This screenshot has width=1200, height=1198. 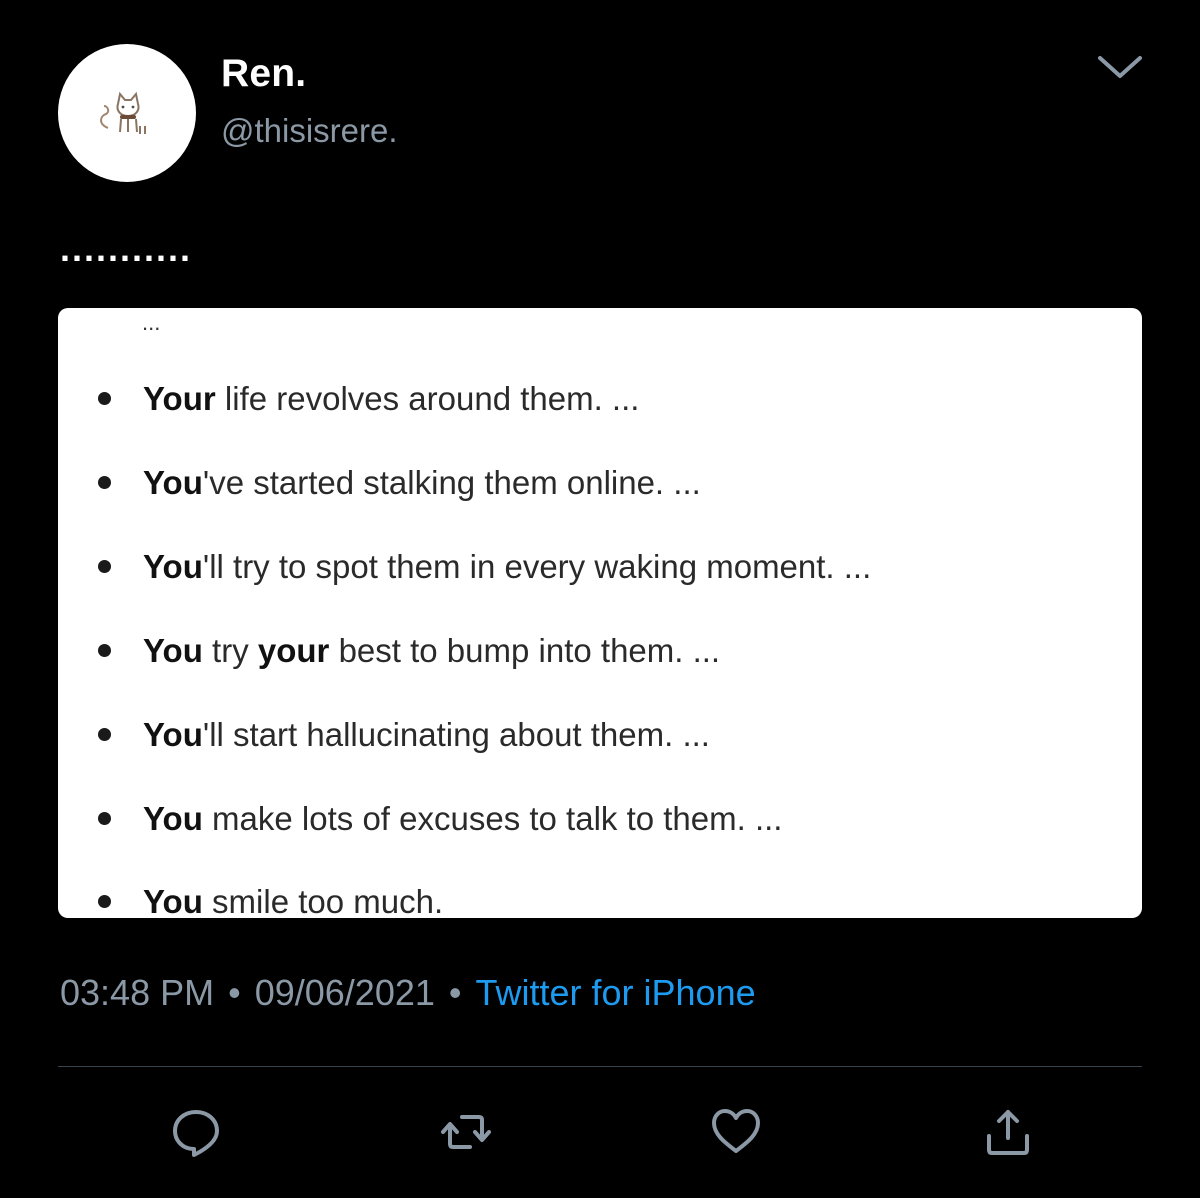 What do you see at coordinates (600, 1066) in the screenshot?
I see `divider` at bounding box center [600, 1066].